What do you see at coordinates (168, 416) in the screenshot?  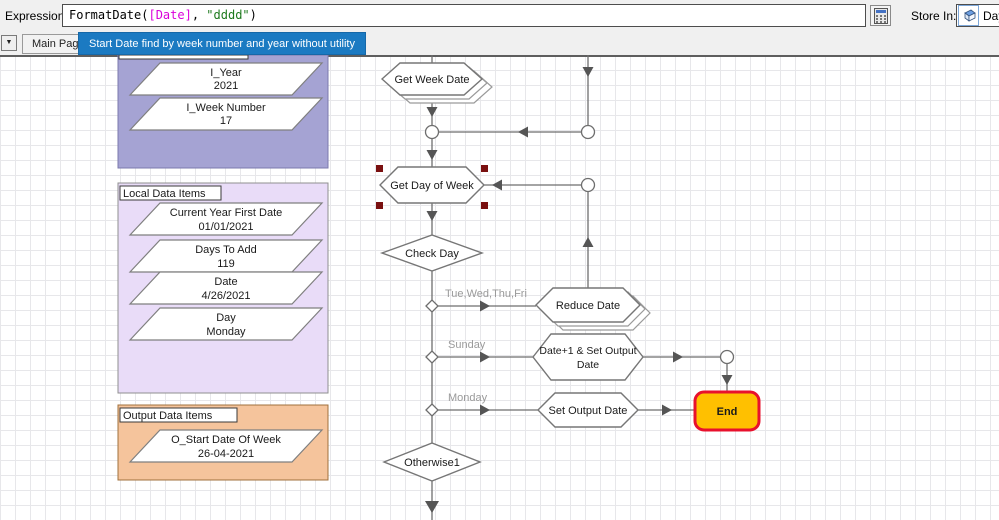 I see `svg-text: Output Data Items` at bounding box center [168, 416].